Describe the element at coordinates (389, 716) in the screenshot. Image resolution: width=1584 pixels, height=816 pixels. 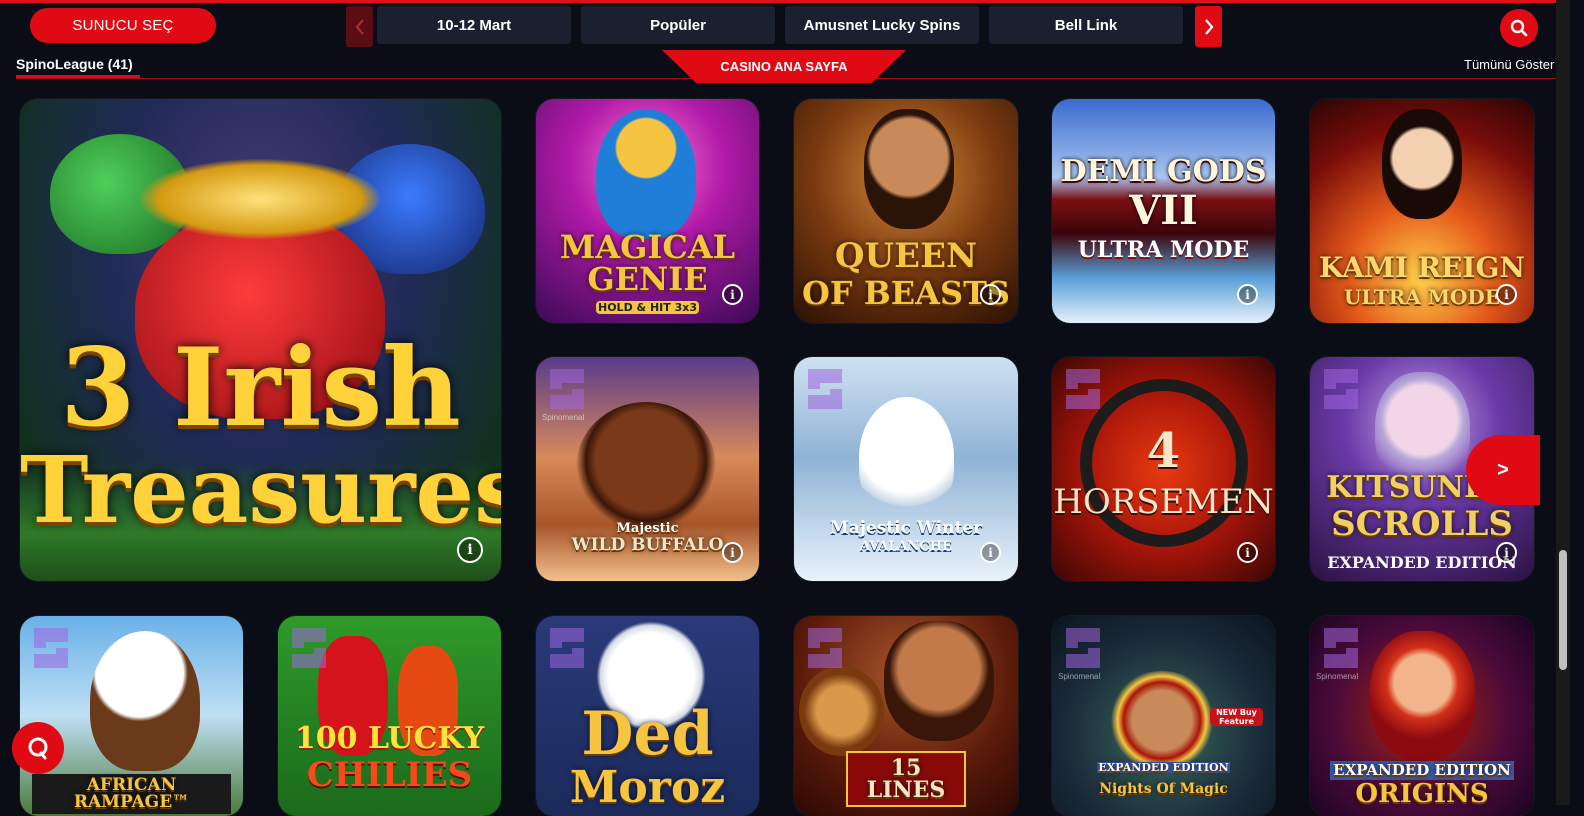
I see `game-tile-100-lucky-chilies: 100 LUCKY CHILIES` at that location.